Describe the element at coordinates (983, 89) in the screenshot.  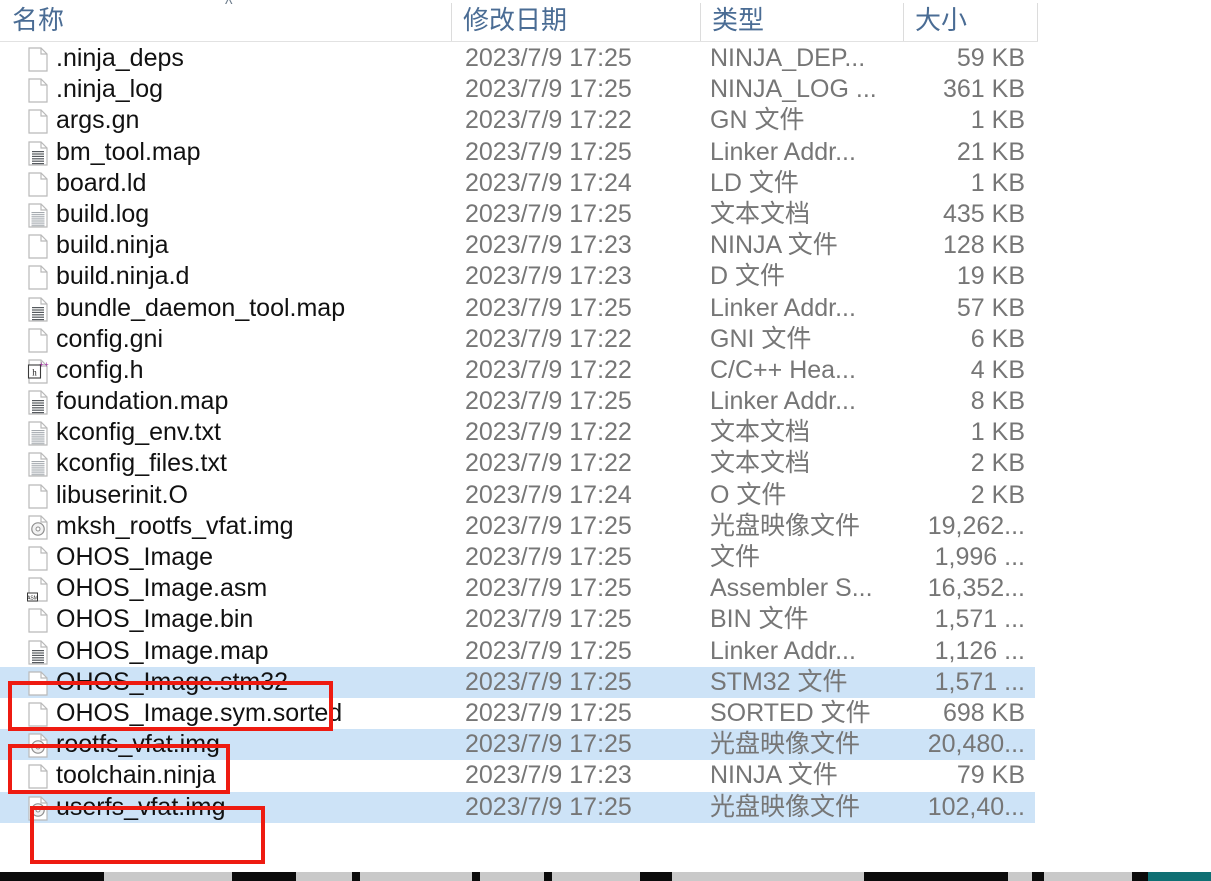
I see `file-size-cell: 361 KB` at that location.